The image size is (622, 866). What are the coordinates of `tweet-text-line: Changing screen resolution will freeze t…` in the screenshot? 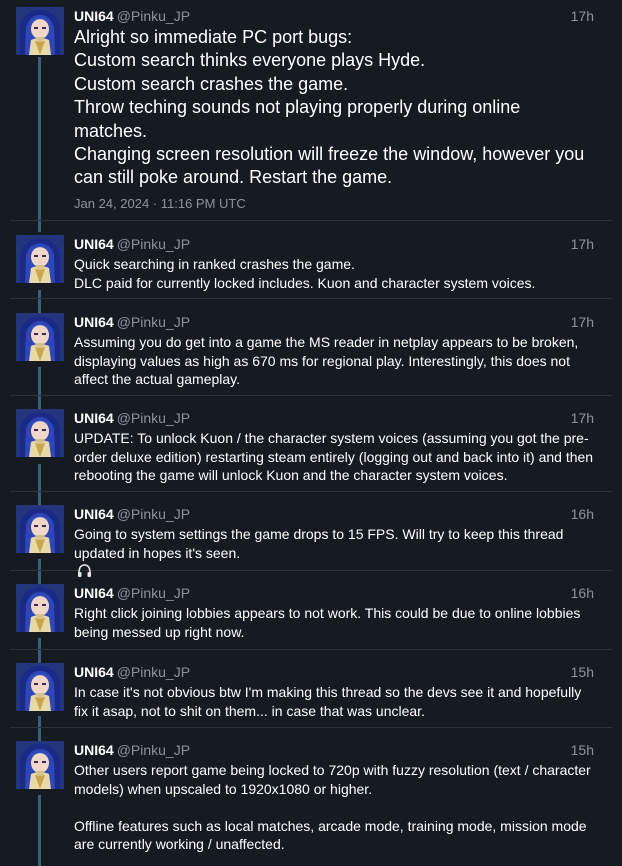 It's located at (329, 154).